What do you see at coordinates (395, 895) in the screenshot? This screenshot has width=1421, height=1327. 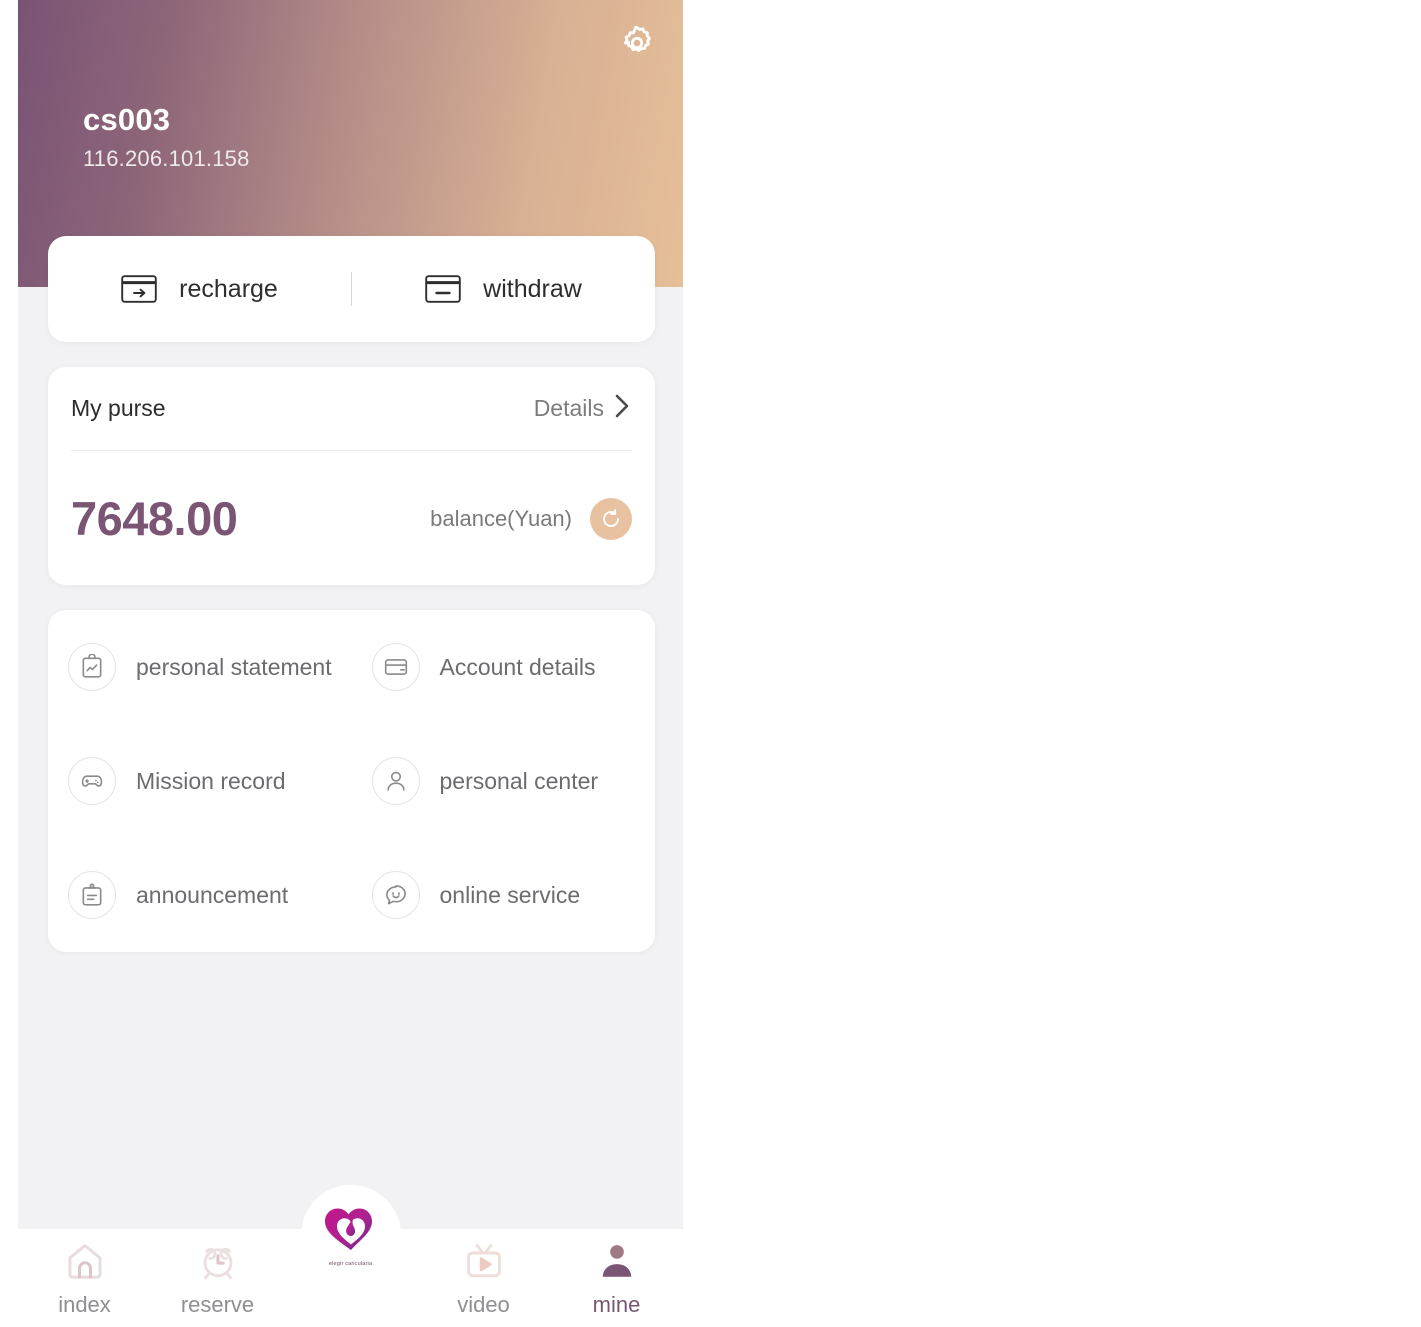 I see `chat-smile-icon` at bounding box center [395, 895].